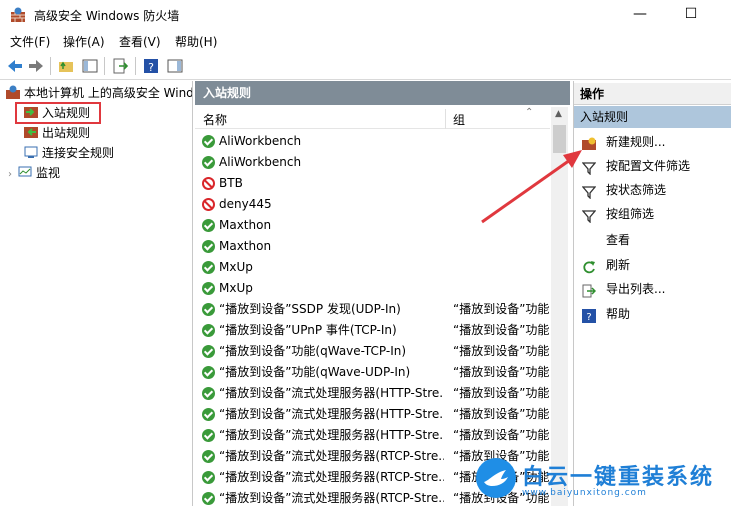 The image size is (731, 506). I want to click on actions-pane-title: 操作, so click(652, 94).